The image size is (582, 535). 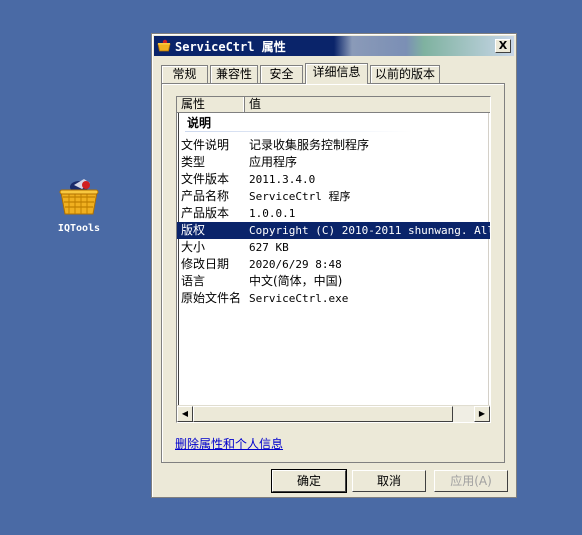 What do you see at coordinates (79, 228) in the screenshot?
I see `desktop-icon-label: IQTools` at bounding box center [79, 228].